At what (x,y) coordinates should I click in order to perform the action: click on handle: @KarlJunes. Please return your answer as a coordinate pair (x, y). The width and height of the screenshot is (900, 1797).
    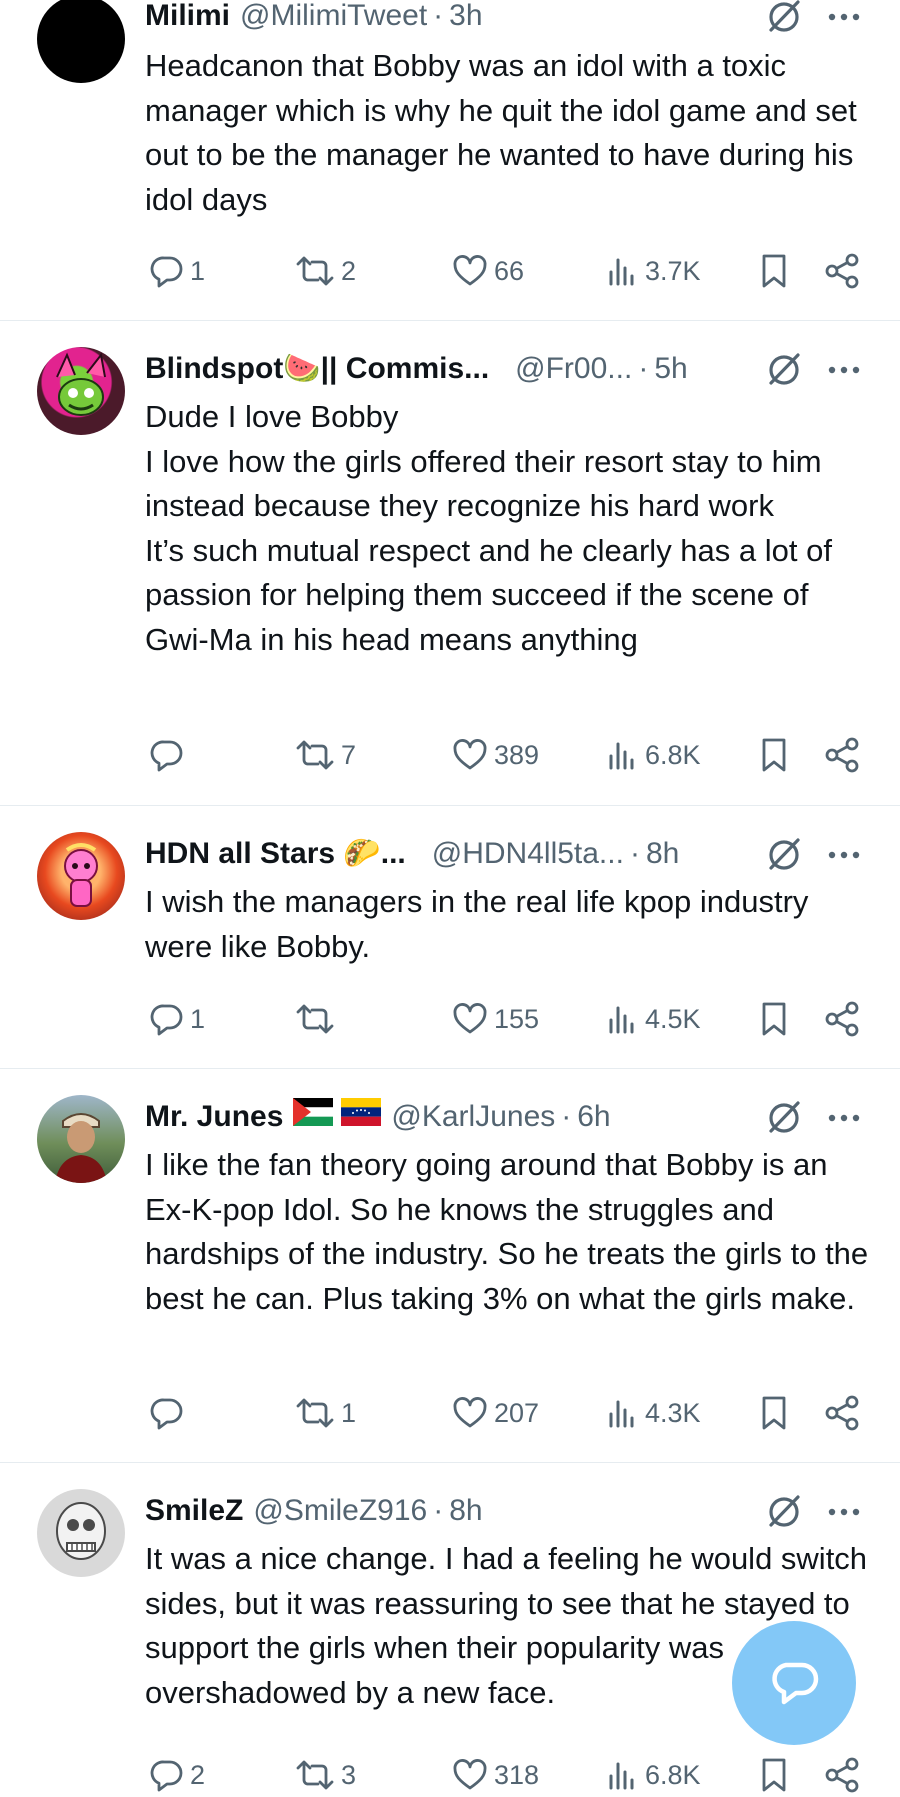
    Looking at the image, I should click on (473, 1117).